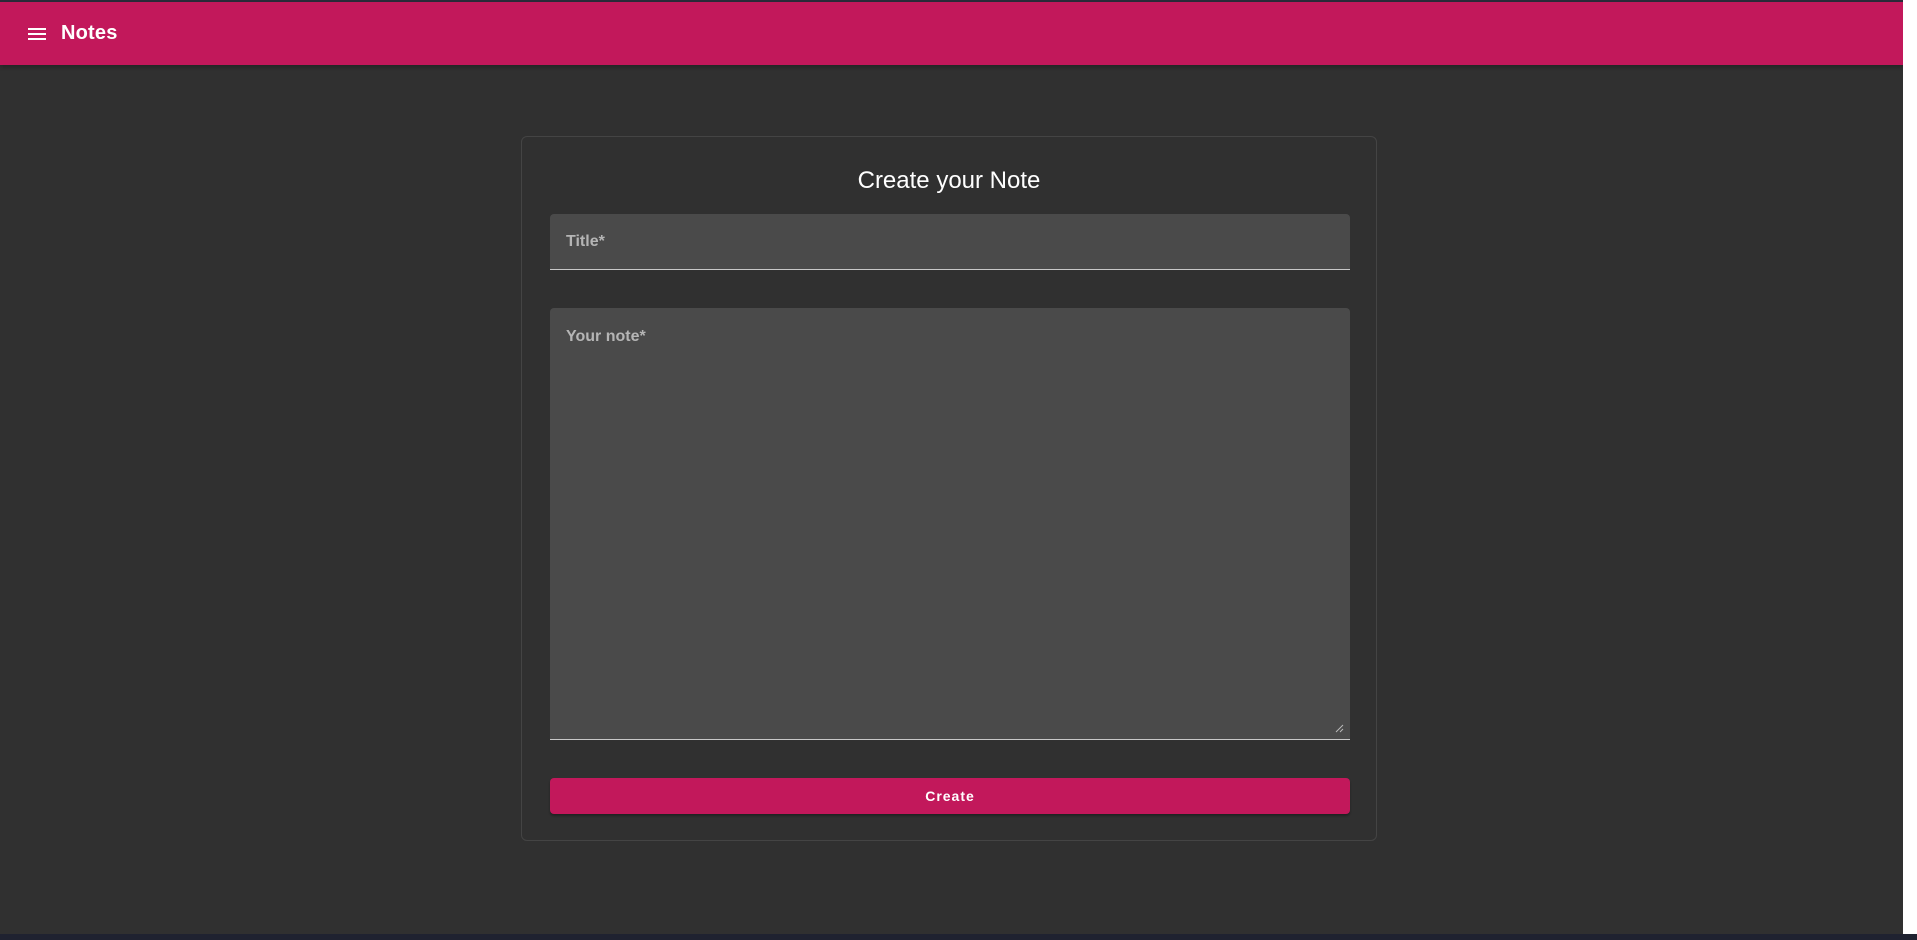  I want to click on form-heading: Create your Note, so click(949, 180).